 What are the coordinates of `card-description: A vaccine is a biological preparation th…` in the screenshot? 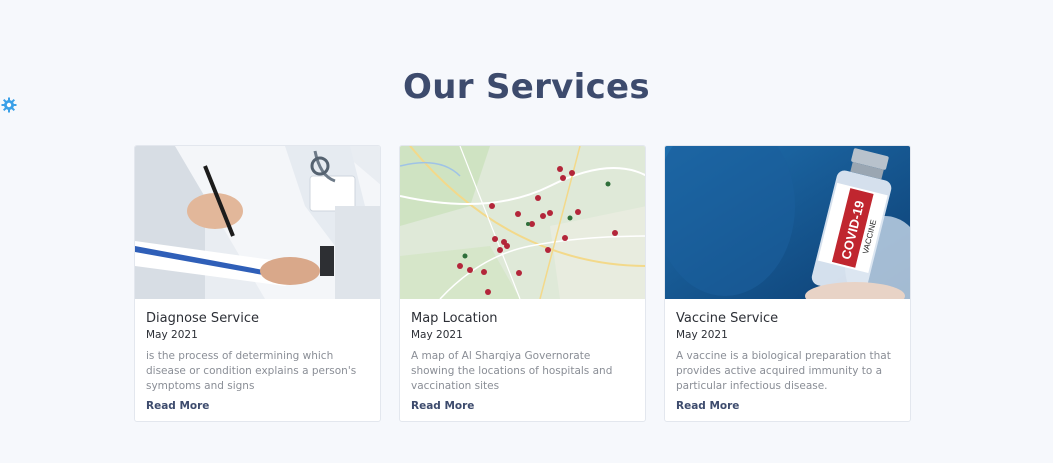 It's located at (783, 371).